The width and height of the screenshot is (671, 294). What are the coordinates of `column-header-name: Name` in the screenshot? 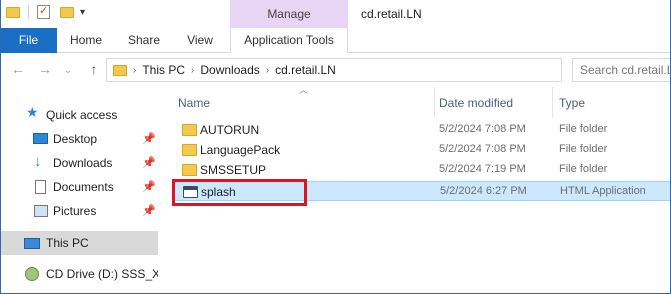 It's located at (194, 103).